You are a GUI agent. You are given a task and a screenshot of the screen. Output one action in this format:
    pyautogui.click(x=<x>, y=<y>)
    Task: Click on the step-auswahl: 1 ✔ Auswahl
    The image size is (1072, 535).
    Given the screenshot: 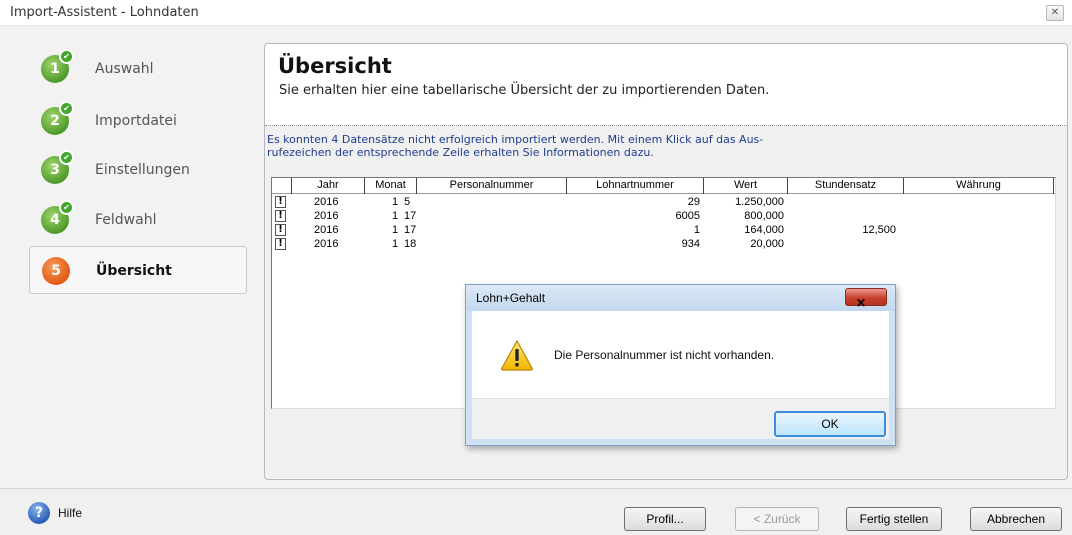 What is the action you would take?
    pyautogui.click(x=138, y=69)
    